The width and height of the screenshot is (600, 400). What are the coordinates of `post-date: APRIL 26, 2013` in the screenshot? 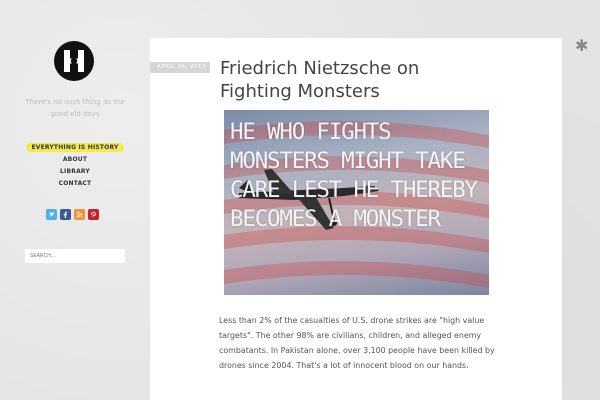 It's located at (180, 67).